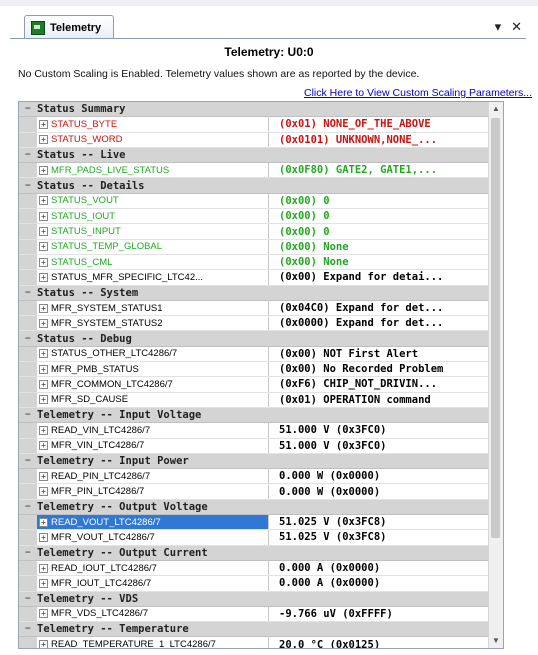 This screenshot has width=538, height=655. I want to click on property-row: + MFR_VIN_LTC4286/7 51.000 V (0x3FC0), so click(254, 446).